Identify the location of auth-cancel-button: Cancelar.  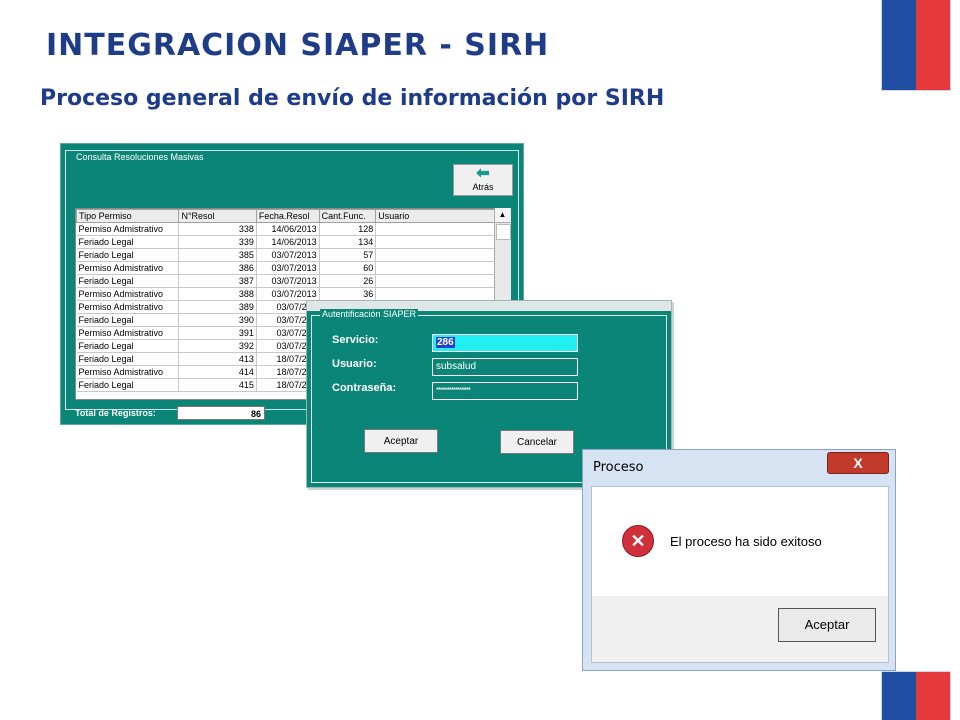
(537, 442).